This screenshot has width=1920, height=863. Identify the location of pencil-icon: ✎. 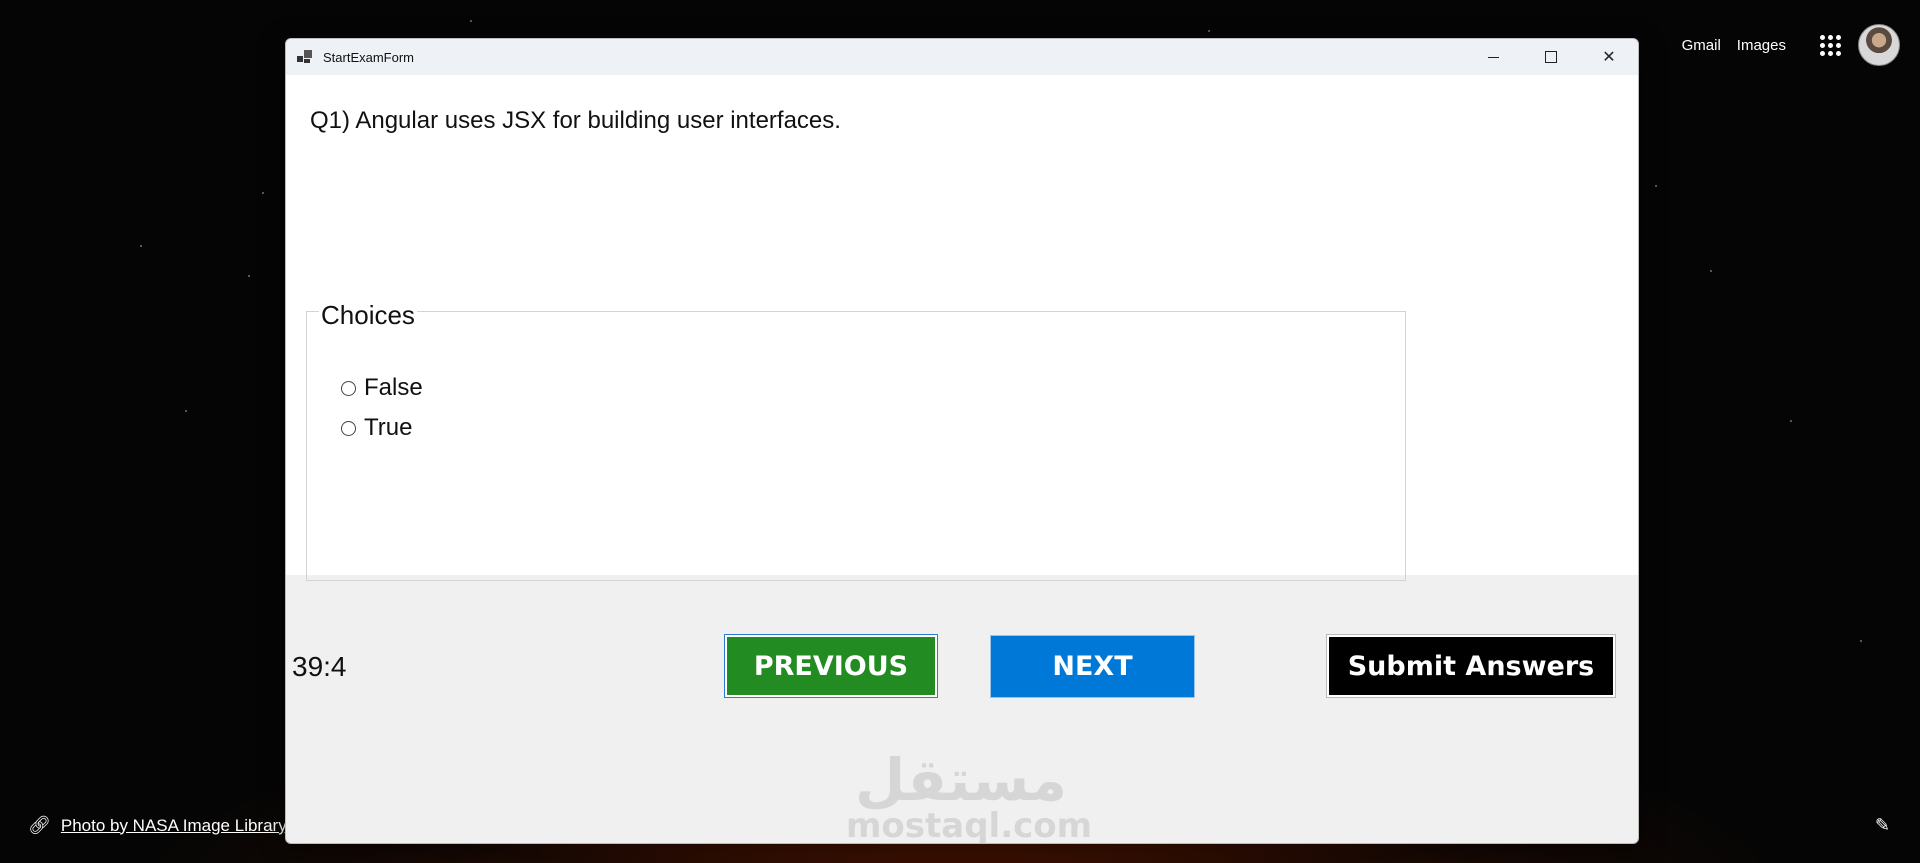
(1882, 825).